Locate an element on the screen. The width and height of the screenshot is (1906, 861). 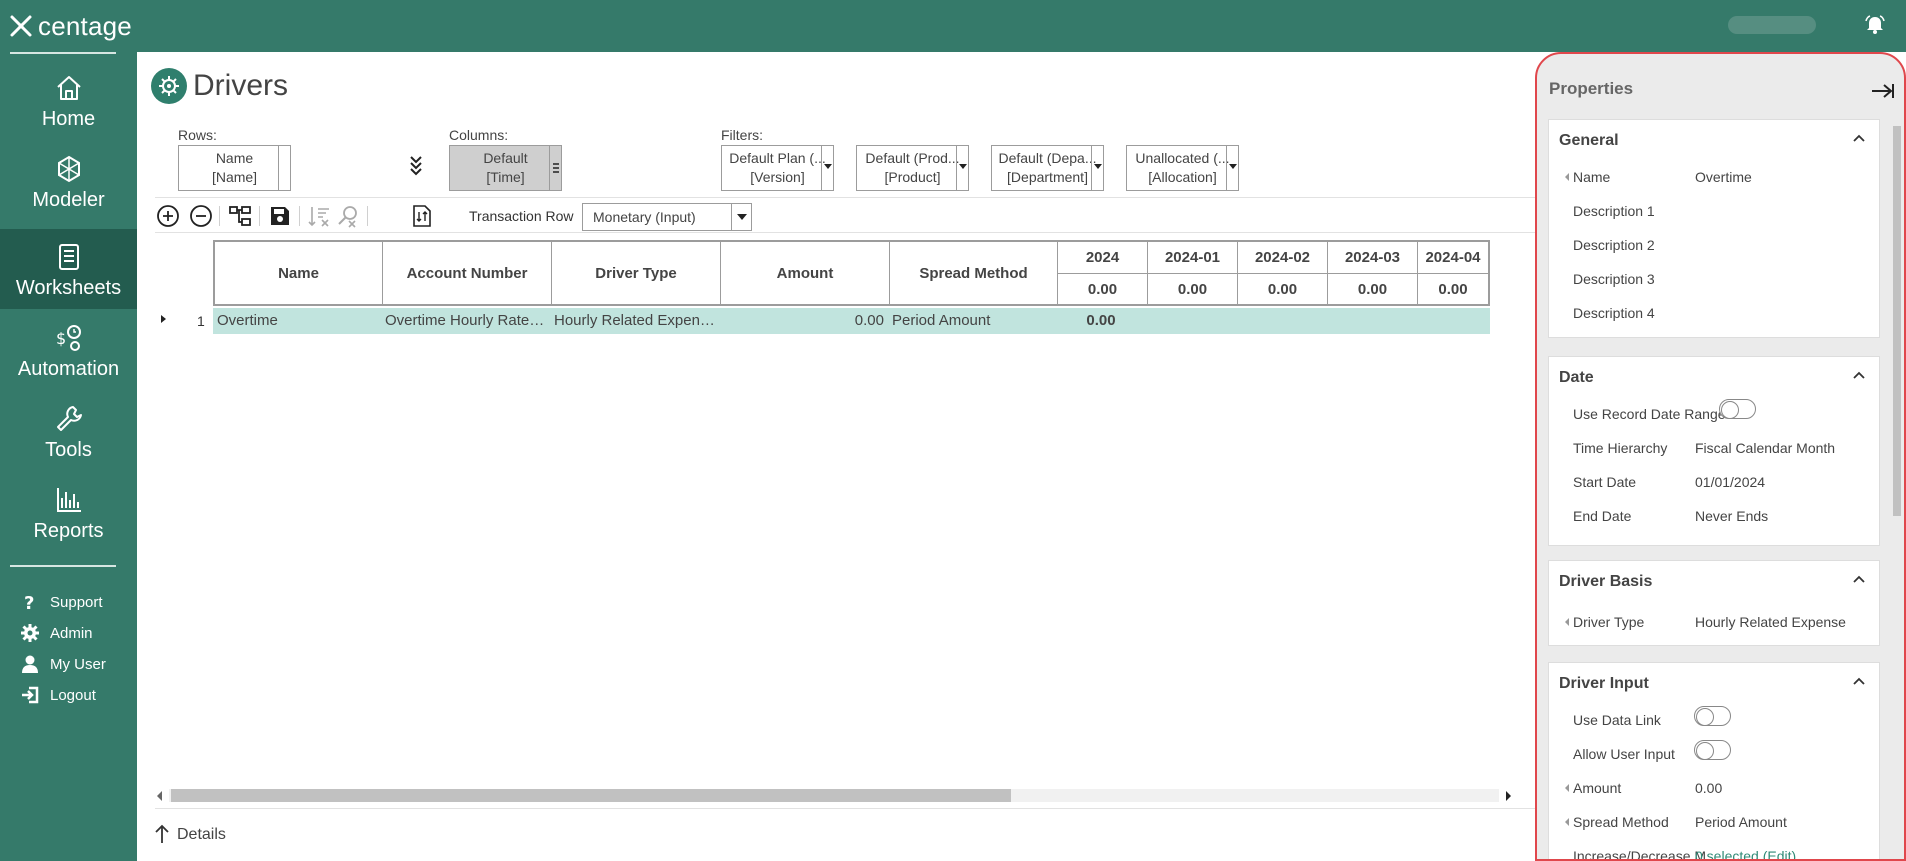
chevron-down-icon is located at coordinates (741, 217).